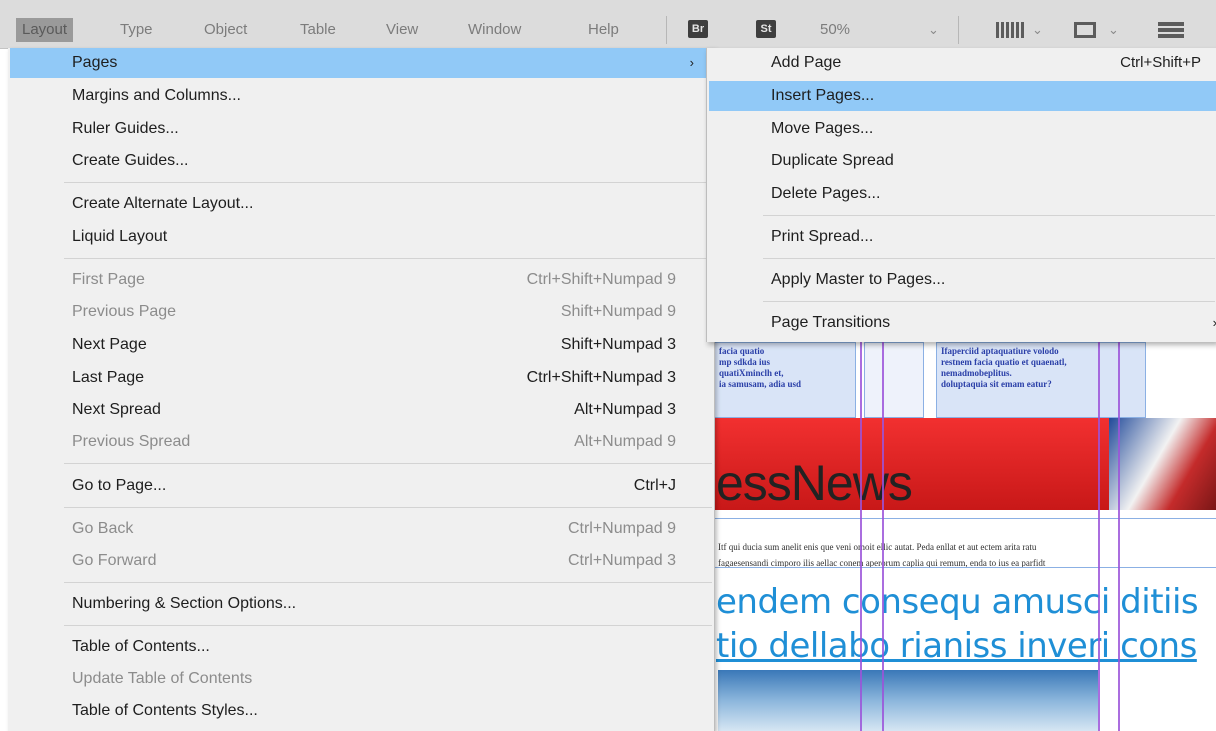  Describe the element at coordinates (120, 236) in the screenshot. I see `menu-item-label: Liquid Layout` at that location.